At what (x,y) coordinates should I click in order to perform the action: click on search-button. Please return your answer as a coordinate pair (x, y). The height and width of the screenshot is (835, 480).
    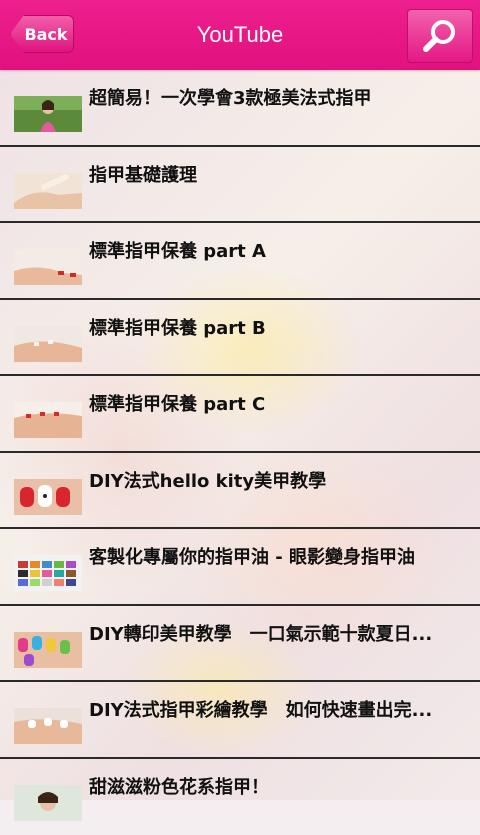
    Looking at the image, I should click on (440, 36).